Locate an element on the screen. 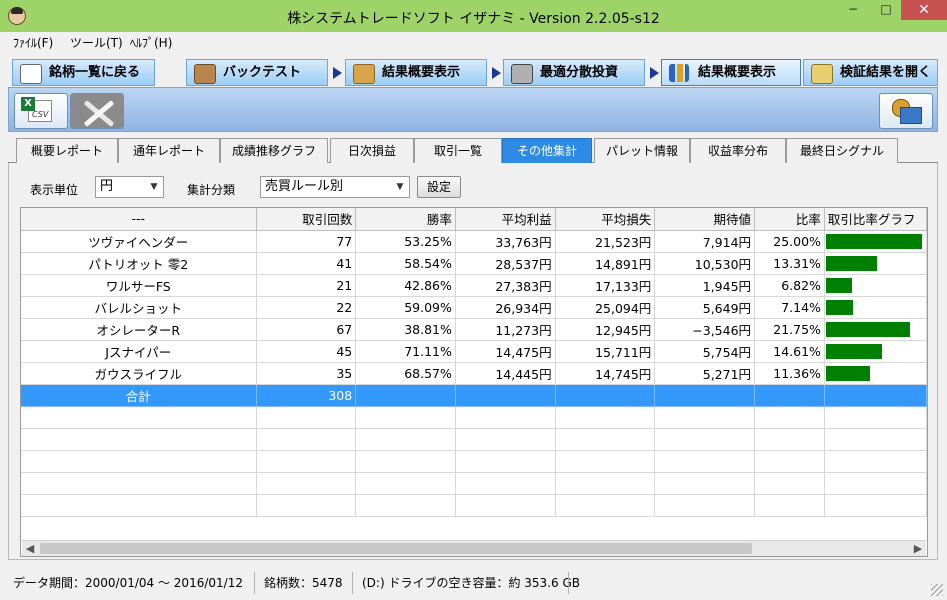 The width and height of the screenshot is (947, 600). col-header-expected: 期待値 is located at coordinates (705, 219).